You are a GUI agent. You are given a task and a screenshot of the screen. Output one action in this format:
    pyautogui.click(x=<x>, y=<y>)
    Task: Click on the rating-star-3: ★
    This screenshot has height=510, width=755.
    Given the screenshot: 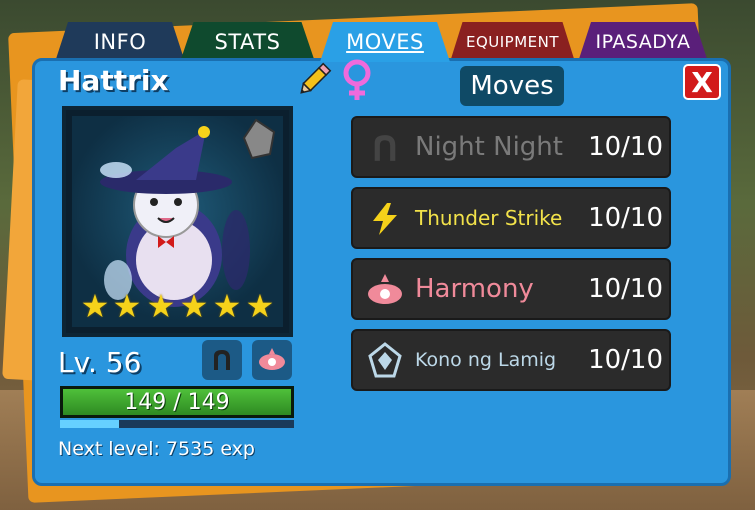 What is the action you would take?
    pyautogui.click(x=161, y=306)
    